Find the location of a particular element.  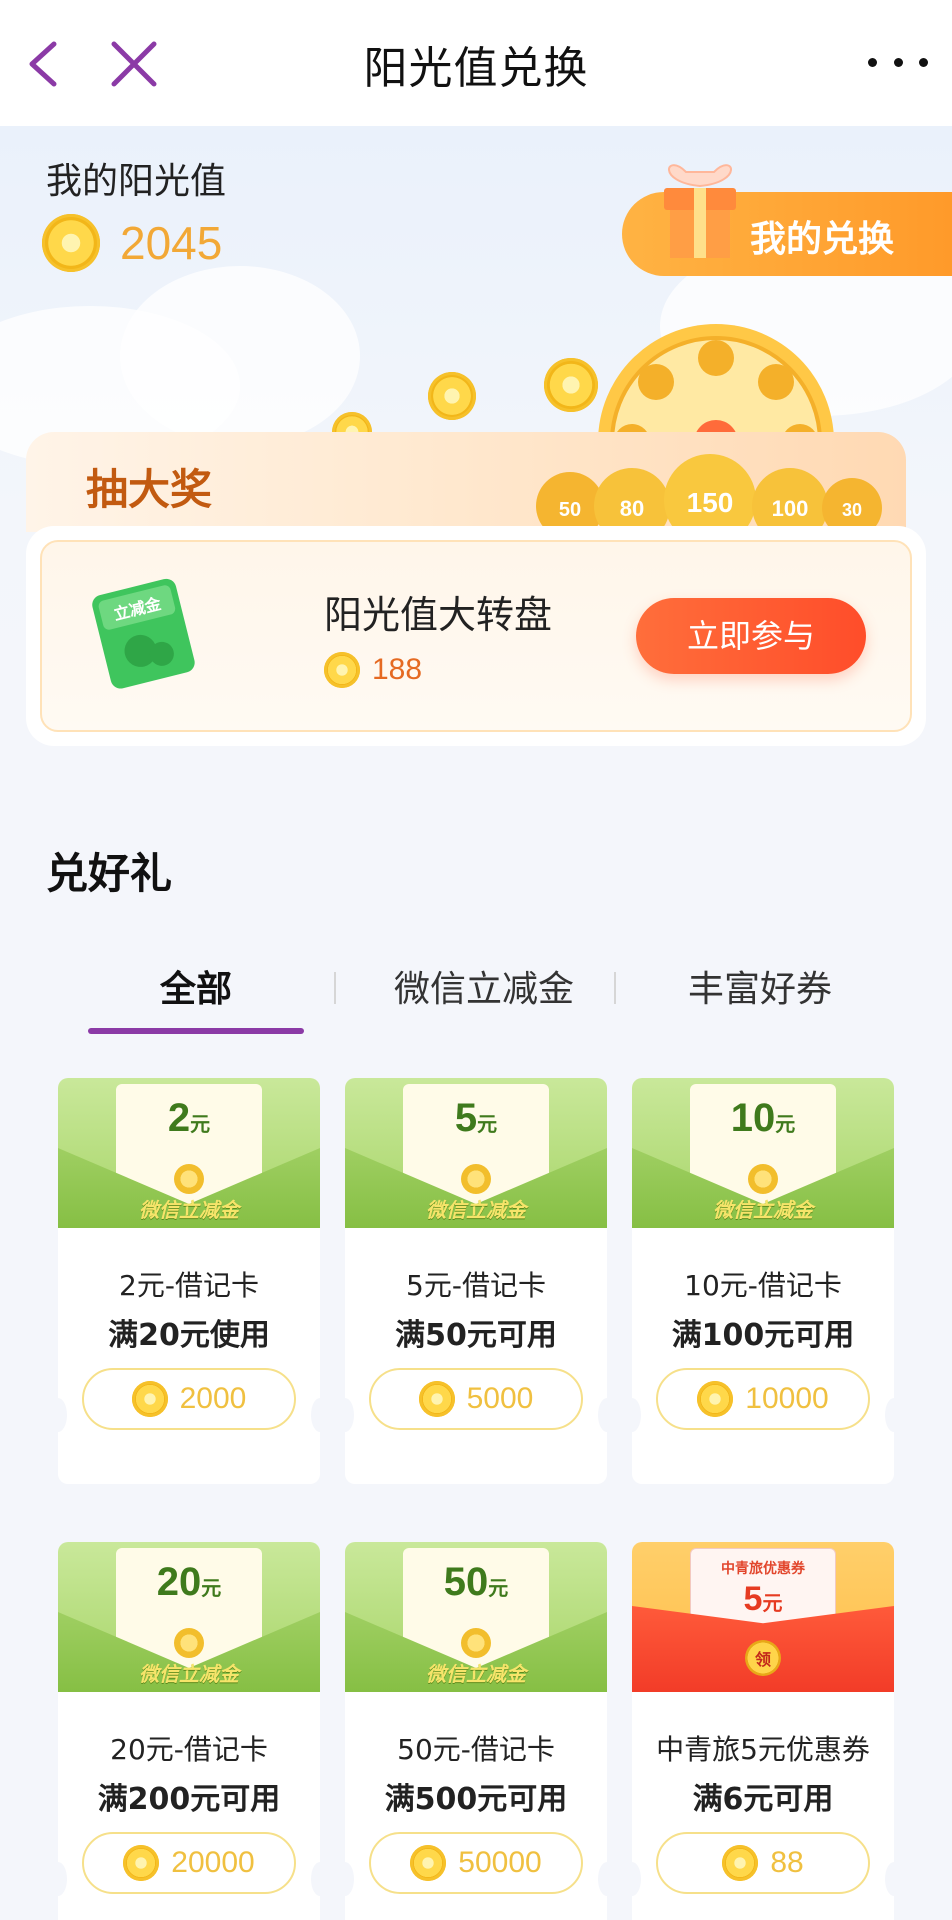

page-title: 阳光值兑换 is located at coordinates (476, 68).